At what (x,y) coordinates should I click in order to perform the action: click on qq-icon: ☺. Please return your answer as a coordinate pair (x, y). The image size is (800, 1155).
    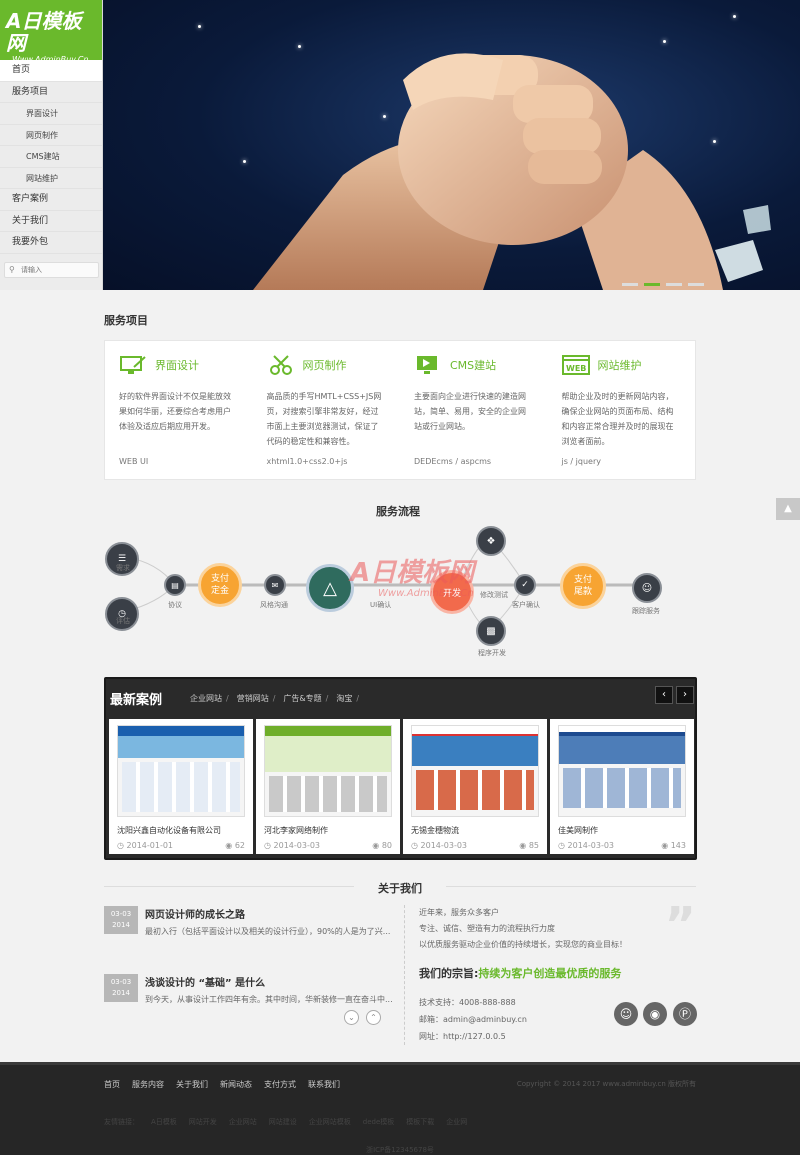
    Looking at the image, I should click on (626, 1014).